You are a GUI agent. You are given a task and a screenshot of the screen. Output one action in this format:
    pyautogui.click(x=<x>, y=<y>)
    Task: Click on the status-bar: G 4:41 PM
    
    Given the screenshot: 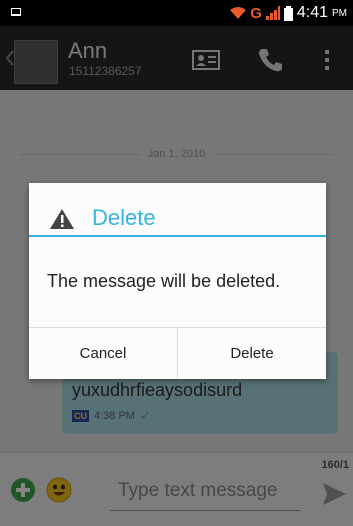 What is the action you would take?
    pyautogui.click(x=176, y=13)
    